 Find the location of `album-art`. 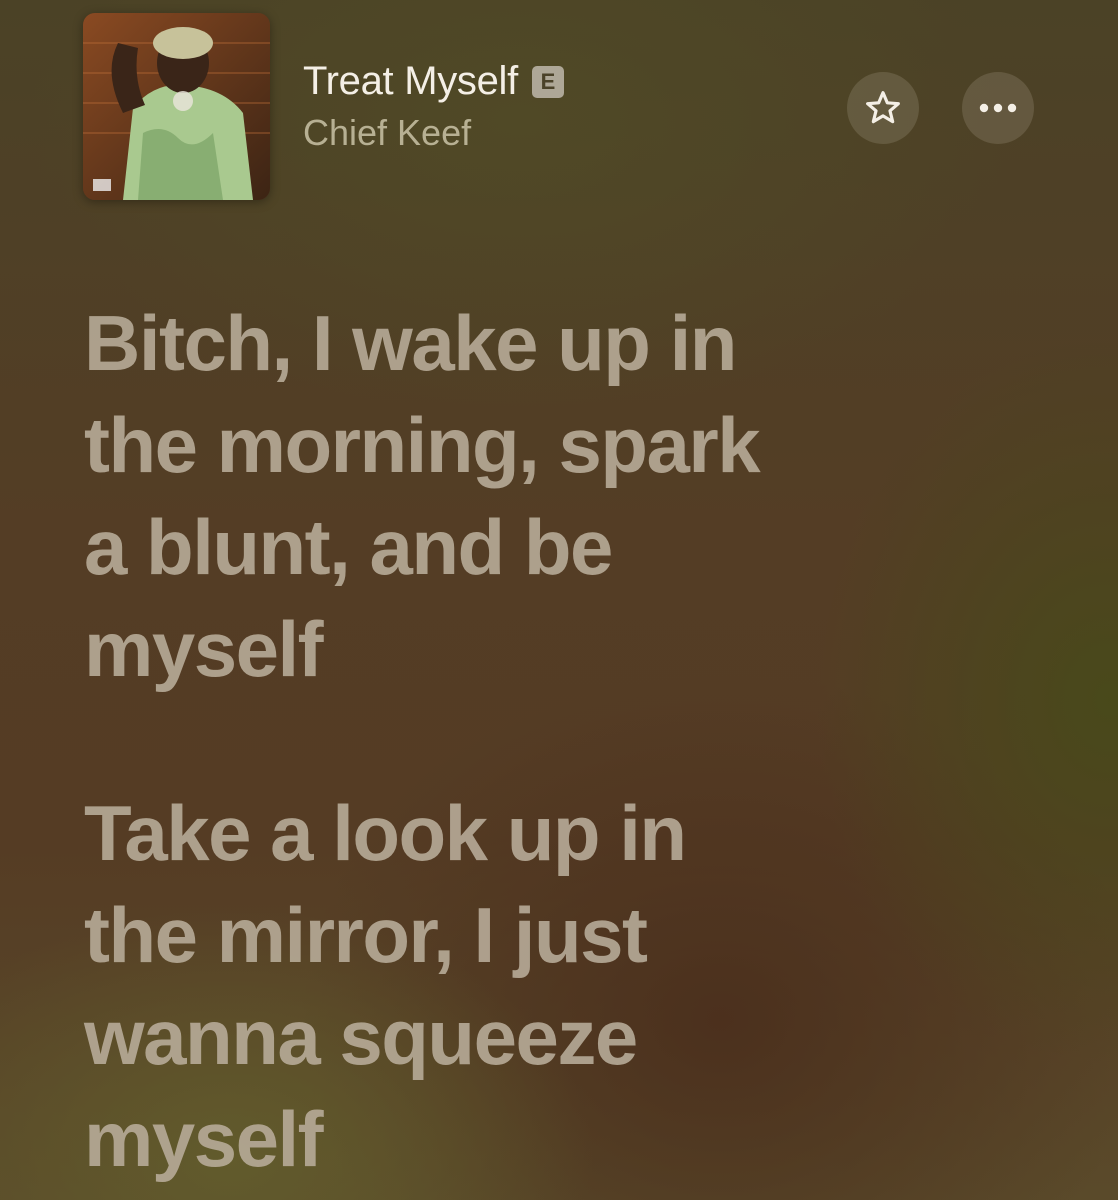

album-art is located at coordinates (176, 106).